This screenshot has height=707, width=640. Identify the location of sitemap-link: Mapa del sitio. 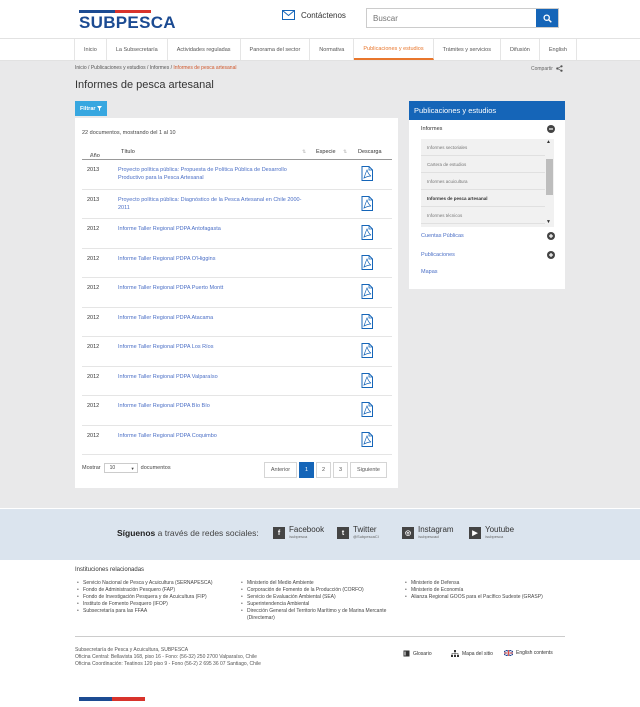
(472, 653).